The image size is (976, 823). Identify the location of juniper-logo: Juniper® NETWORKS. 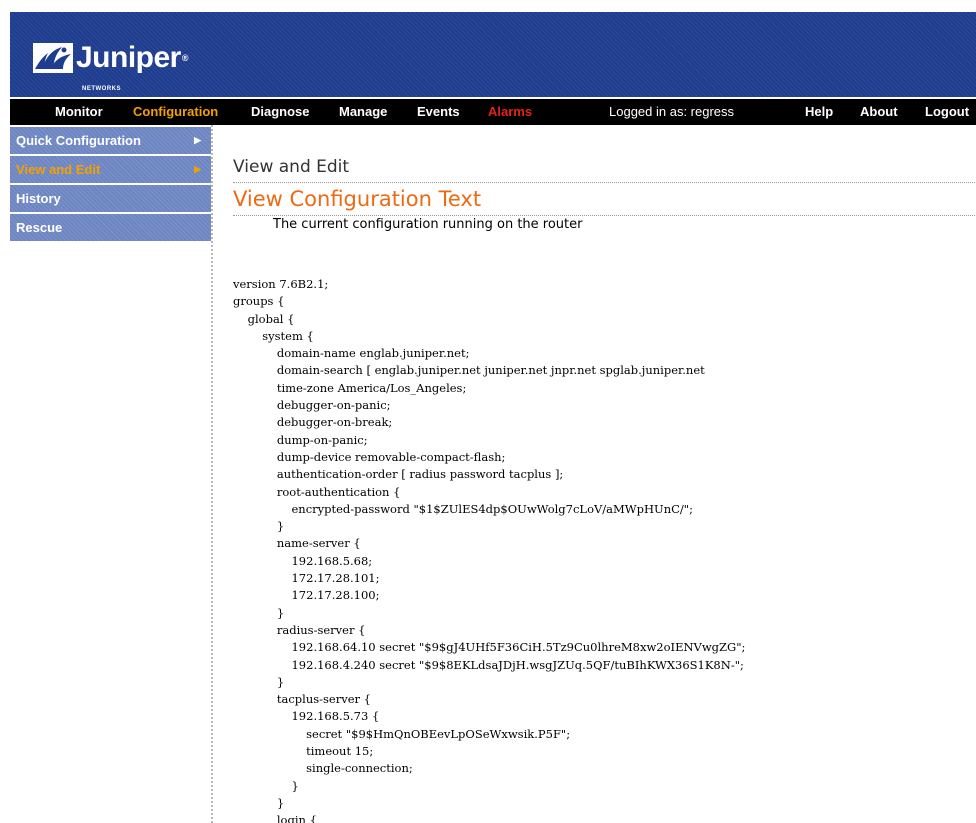
(110, 65).